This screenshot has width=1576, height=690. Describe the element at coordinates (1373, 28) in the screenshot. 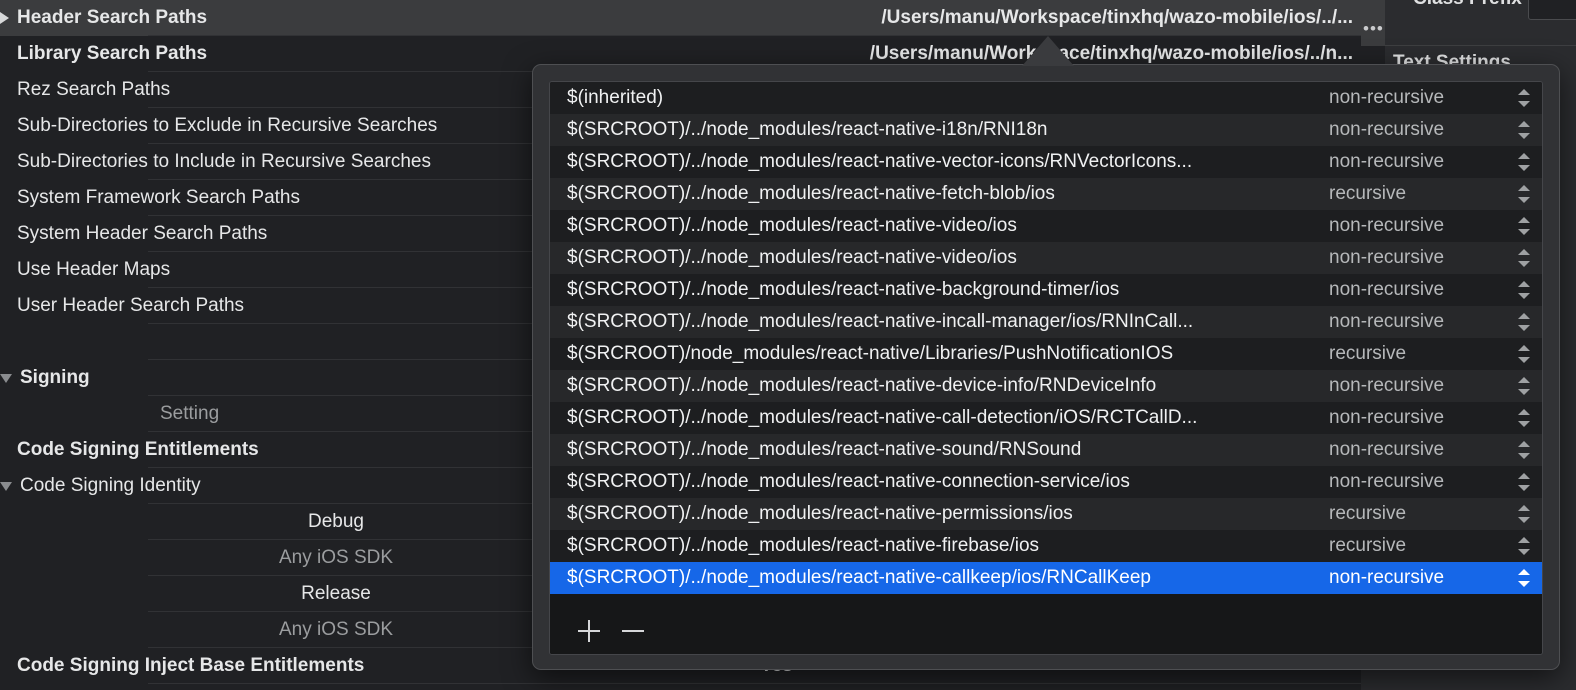

I see `inspector-overflow-dots-icon: •••` at that location.